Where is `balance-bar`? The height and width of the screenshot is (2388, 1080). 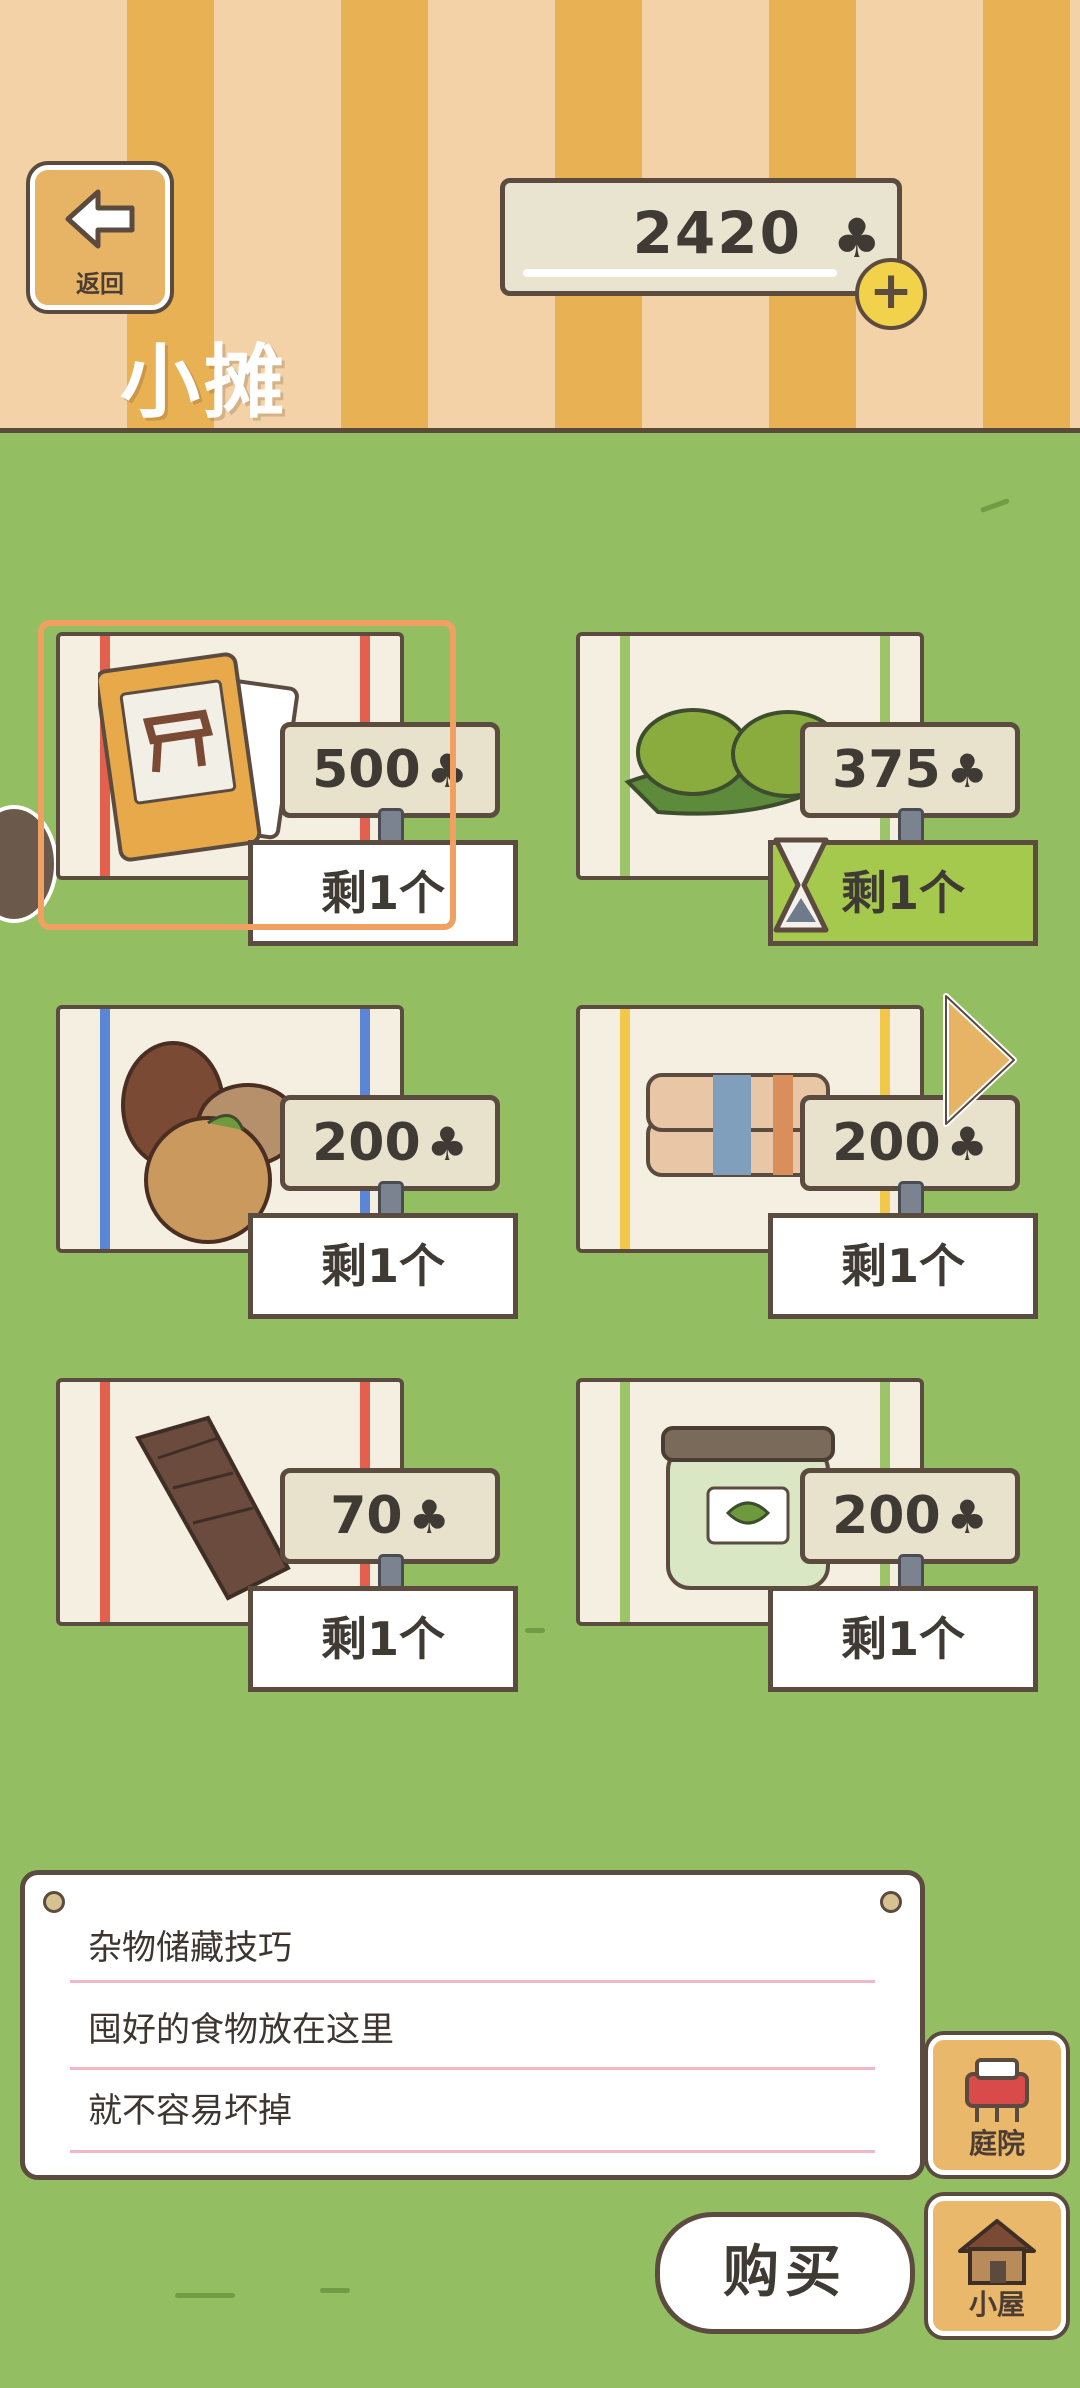 balance-bar is located at coordinates (680, 273).